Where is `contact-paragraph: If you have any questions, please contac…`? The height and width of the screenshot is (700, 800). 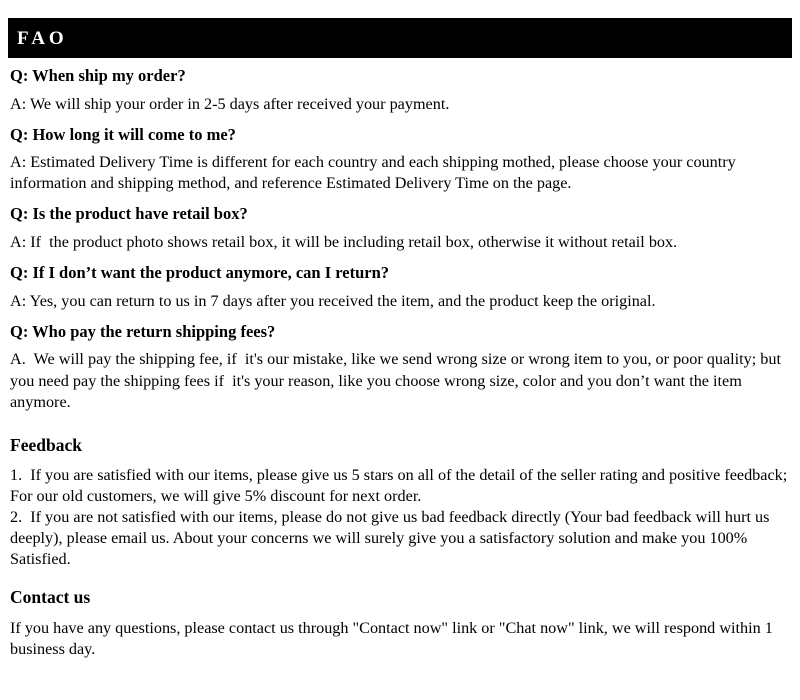 contact-paragraph: If you have any questions, please contac… is located at coordinates (393, 638).